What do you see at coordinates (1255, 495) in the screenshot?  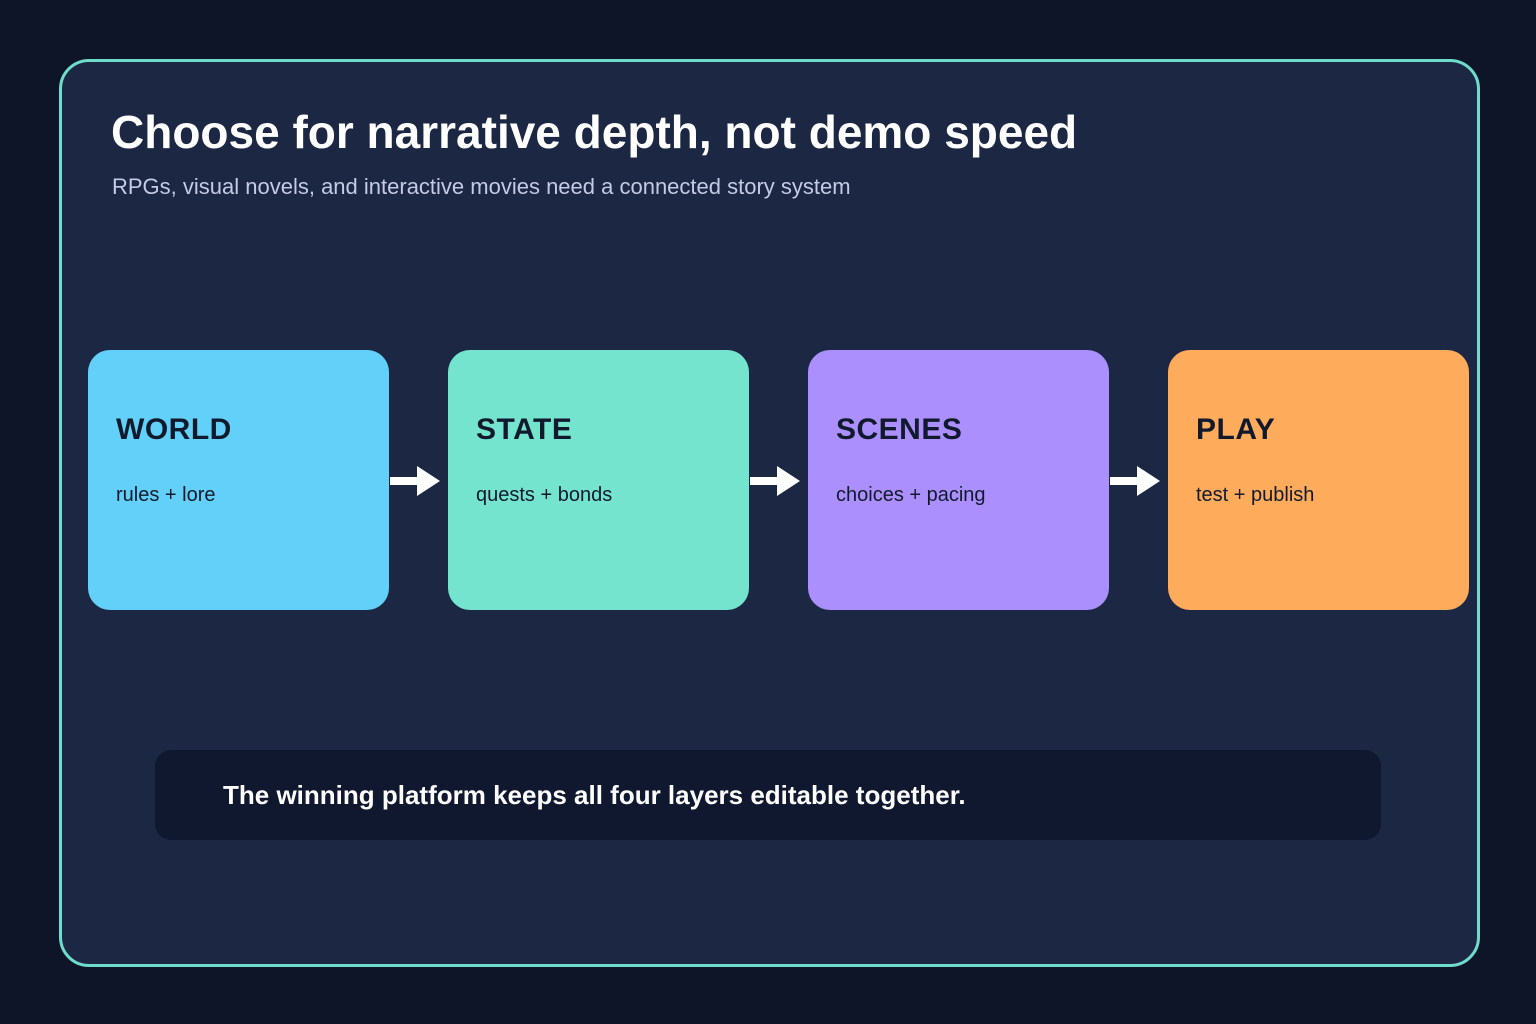 I see `flow-box-sublabel: test + publish` at bounding box center [1255, 495].